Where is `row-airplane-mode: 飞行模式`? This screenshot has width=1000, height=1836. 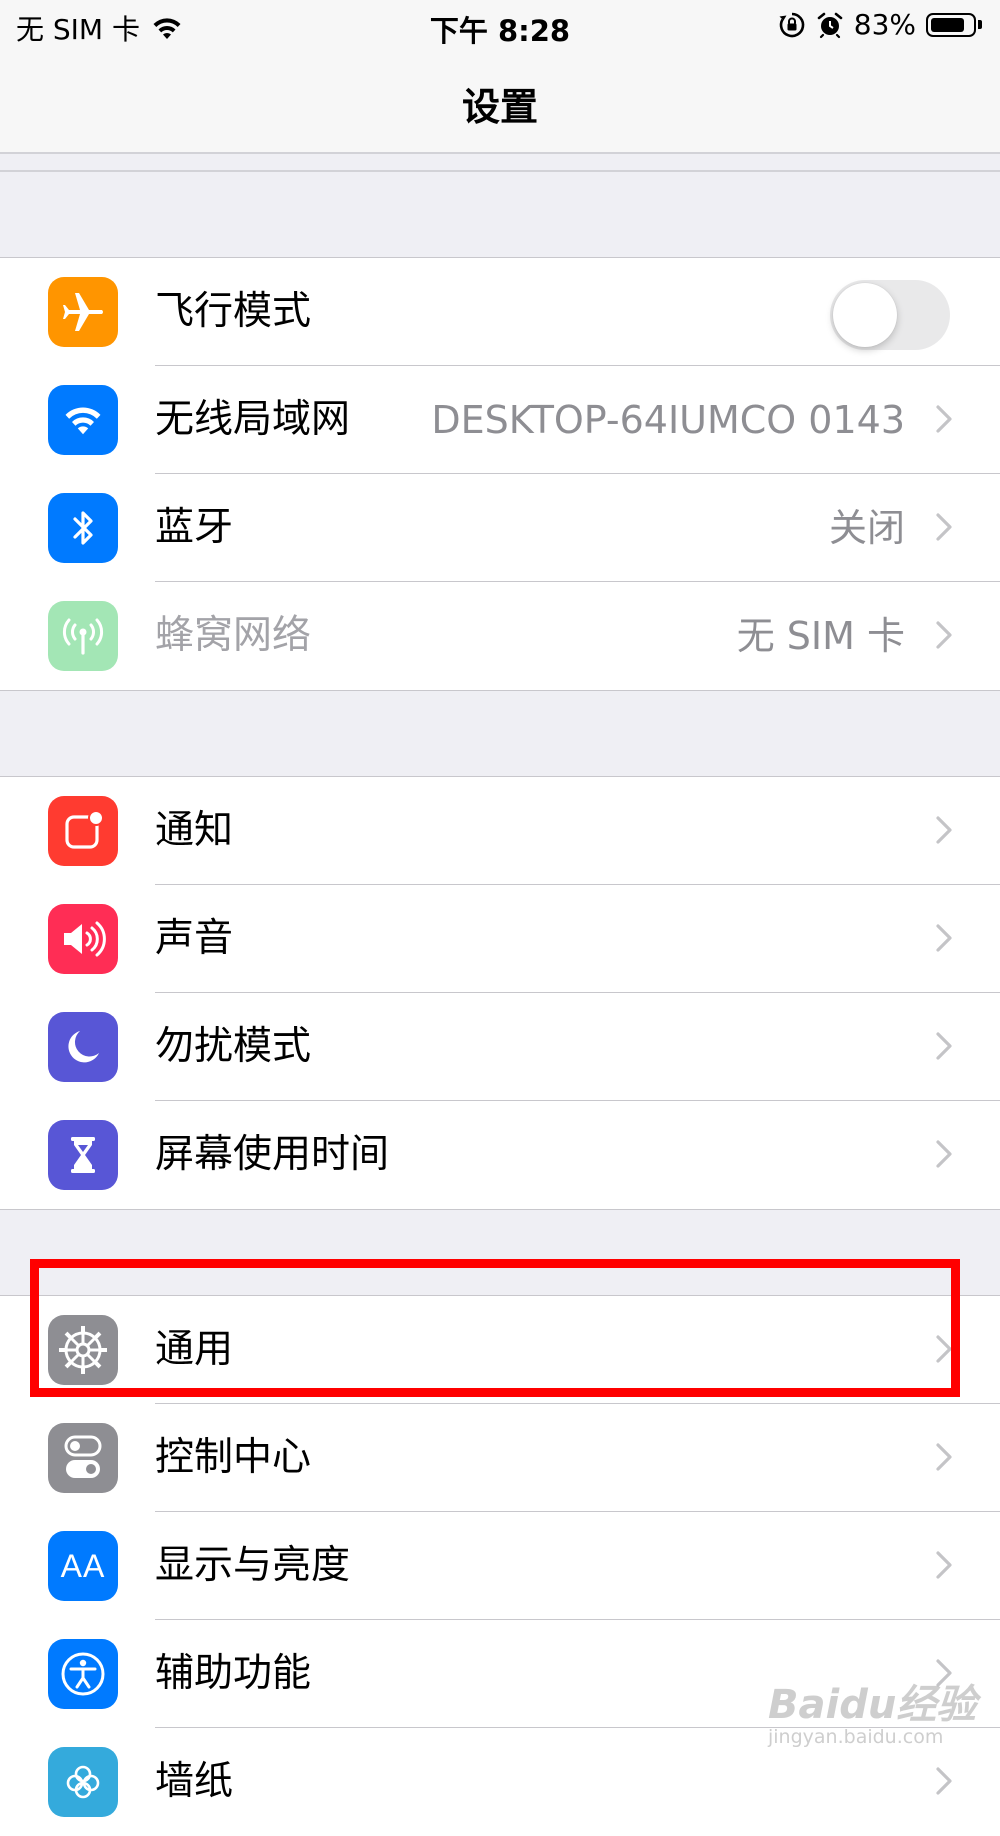 row-airplane-mode: 飞行模式 is located at coordinates (500, 312).